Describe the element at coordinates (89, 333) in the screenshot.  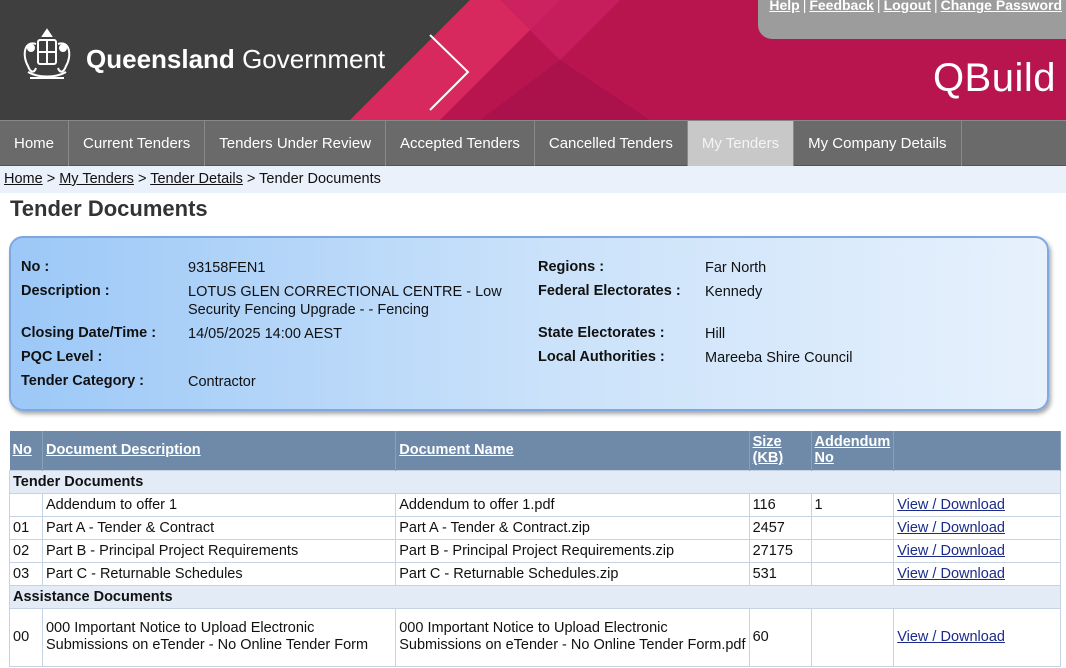
I see `closing-date-label: Closing Date/Time :` at that location.